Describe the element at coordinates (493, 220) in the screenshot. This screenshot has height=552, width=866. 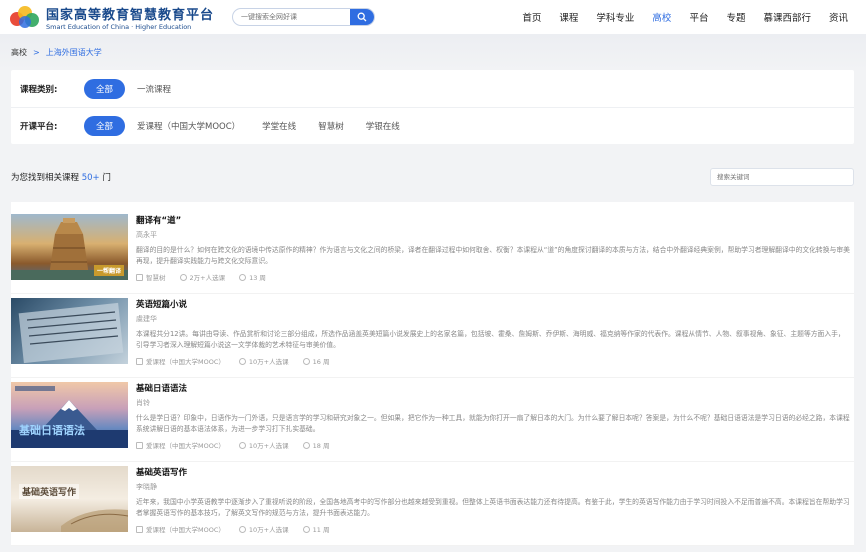
I see `course-title: 翻译有“道”` at that location.